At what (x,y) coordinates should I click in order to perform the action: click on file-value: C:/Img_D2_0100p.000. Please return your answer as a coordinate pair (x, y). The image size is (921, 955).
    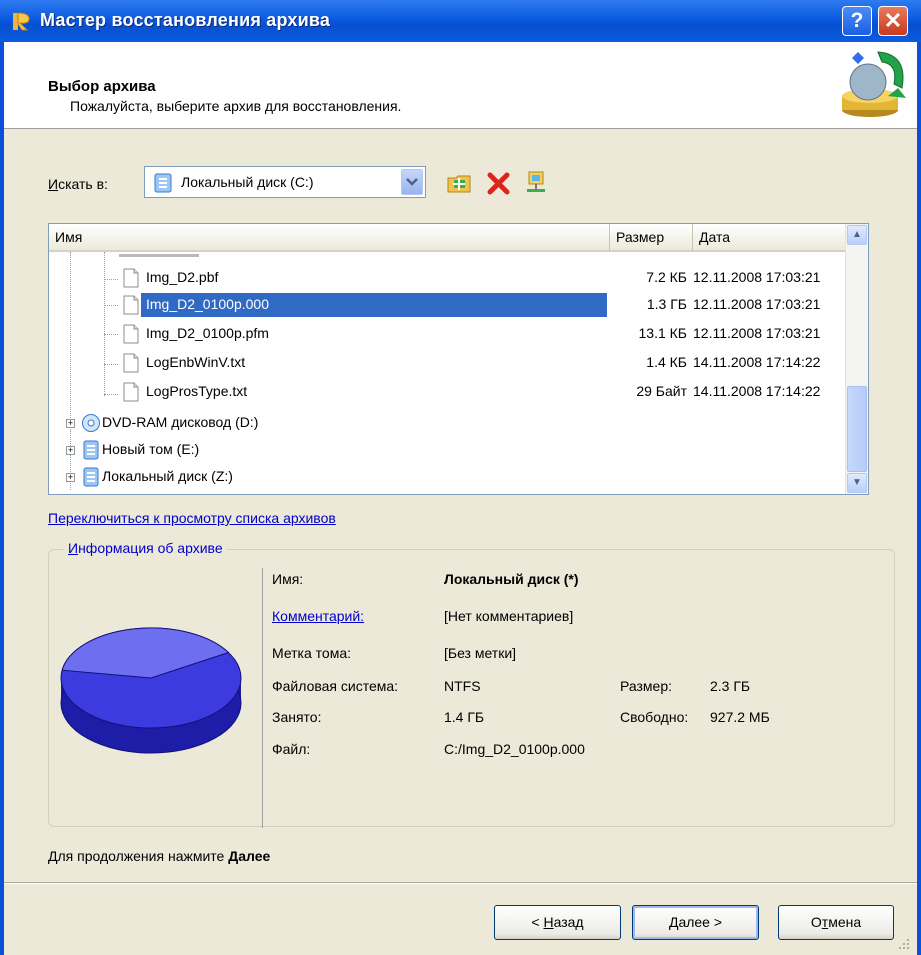
    Looking at the image, I should click on (514, 749).